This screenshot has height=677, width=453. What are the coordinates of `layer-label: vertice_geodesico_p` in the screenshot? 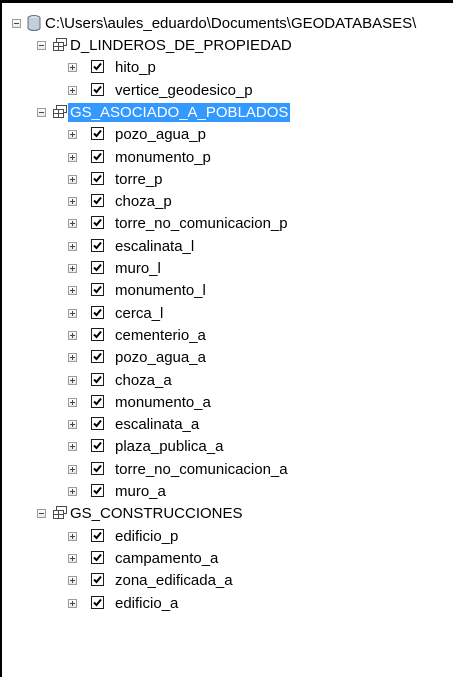 It's located at (184, 90).